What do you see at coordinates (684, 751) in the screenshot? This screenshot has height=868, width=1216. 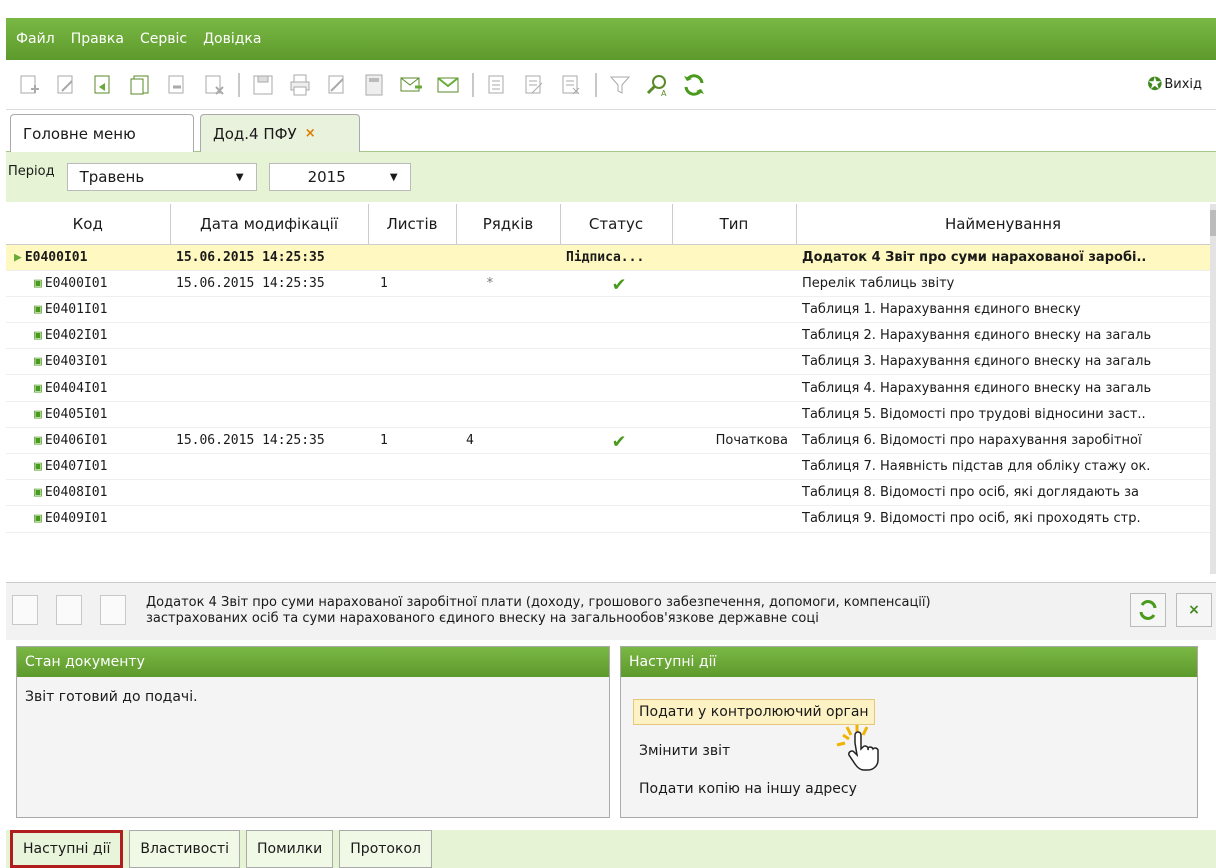 I see `action-change-report: Змінити звіт` at bounding box center [684, 751].